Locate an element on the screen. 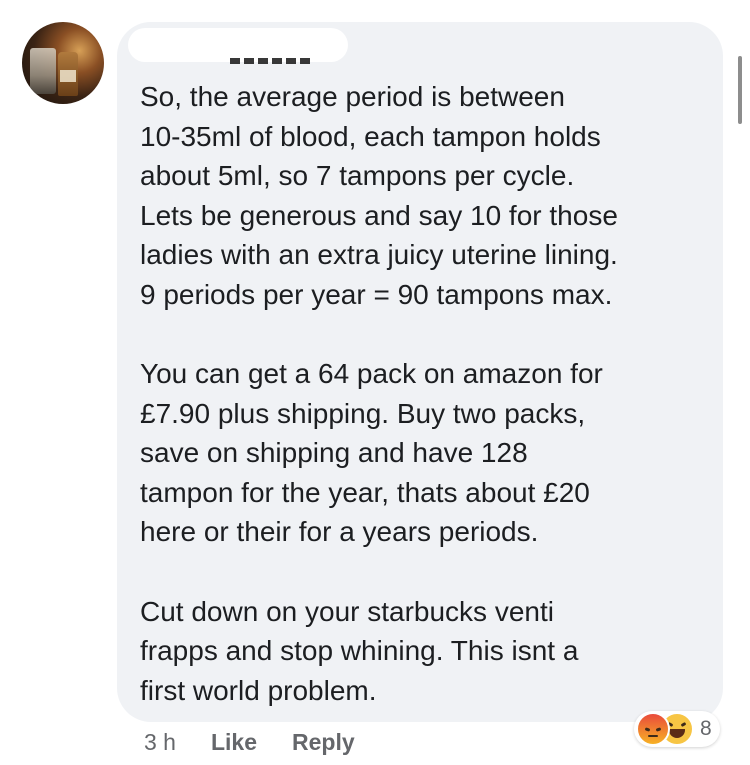  redacted-name-residue is located at coordinates (272, 61).